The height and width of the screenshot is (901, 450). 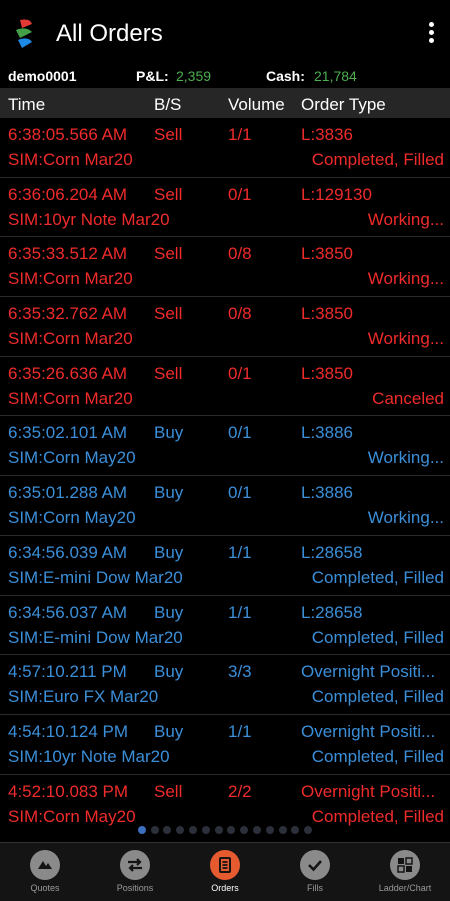 I want to click on order-volume: 0/8, so click(x=240, y=314).